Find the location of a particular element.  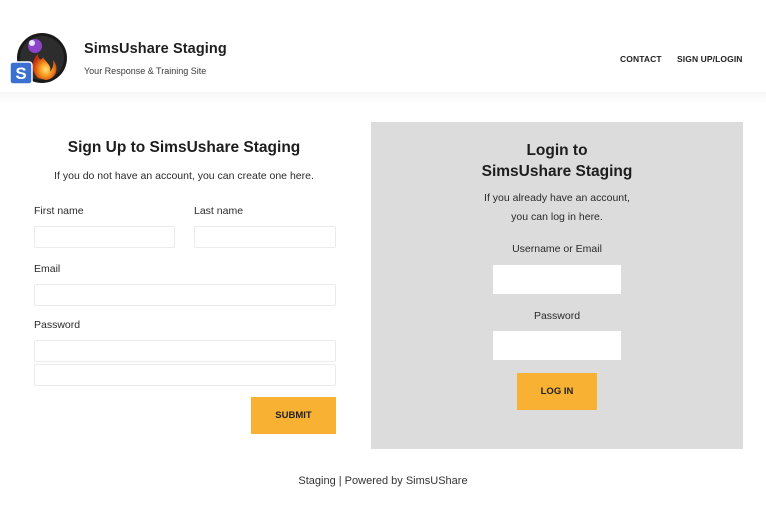

site-title: SimsUshare Staging is located at coordinates (155, 49).